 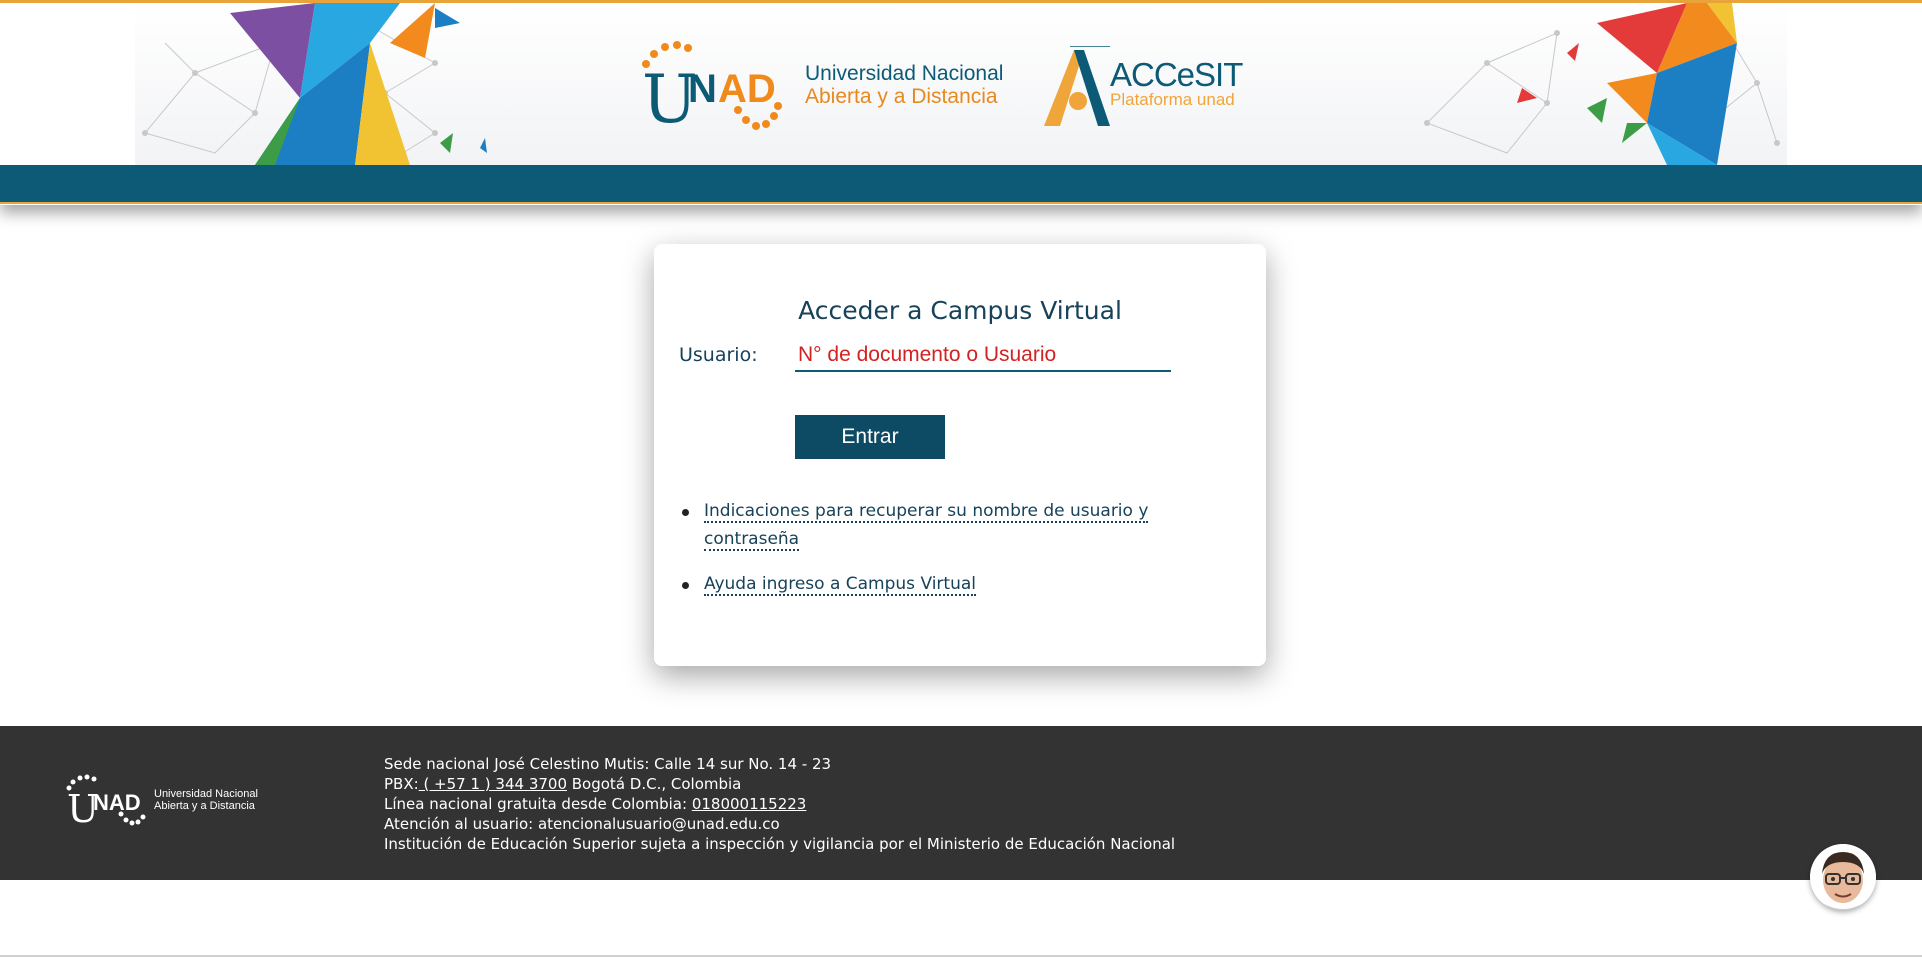 I want to click on pbx-suffix: Bogotá D.C., Colombia, so click(x=654, y=784).